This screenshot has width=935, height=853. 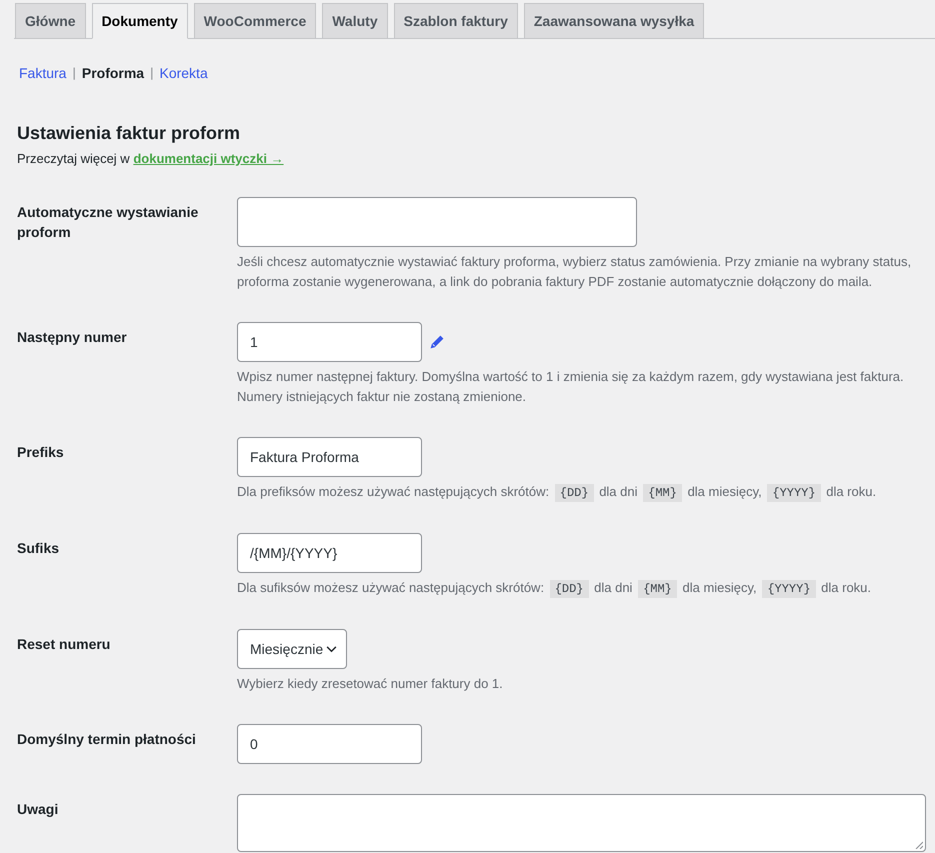 I want to click on tab: WooCommerce, so click(x=255, y=21).